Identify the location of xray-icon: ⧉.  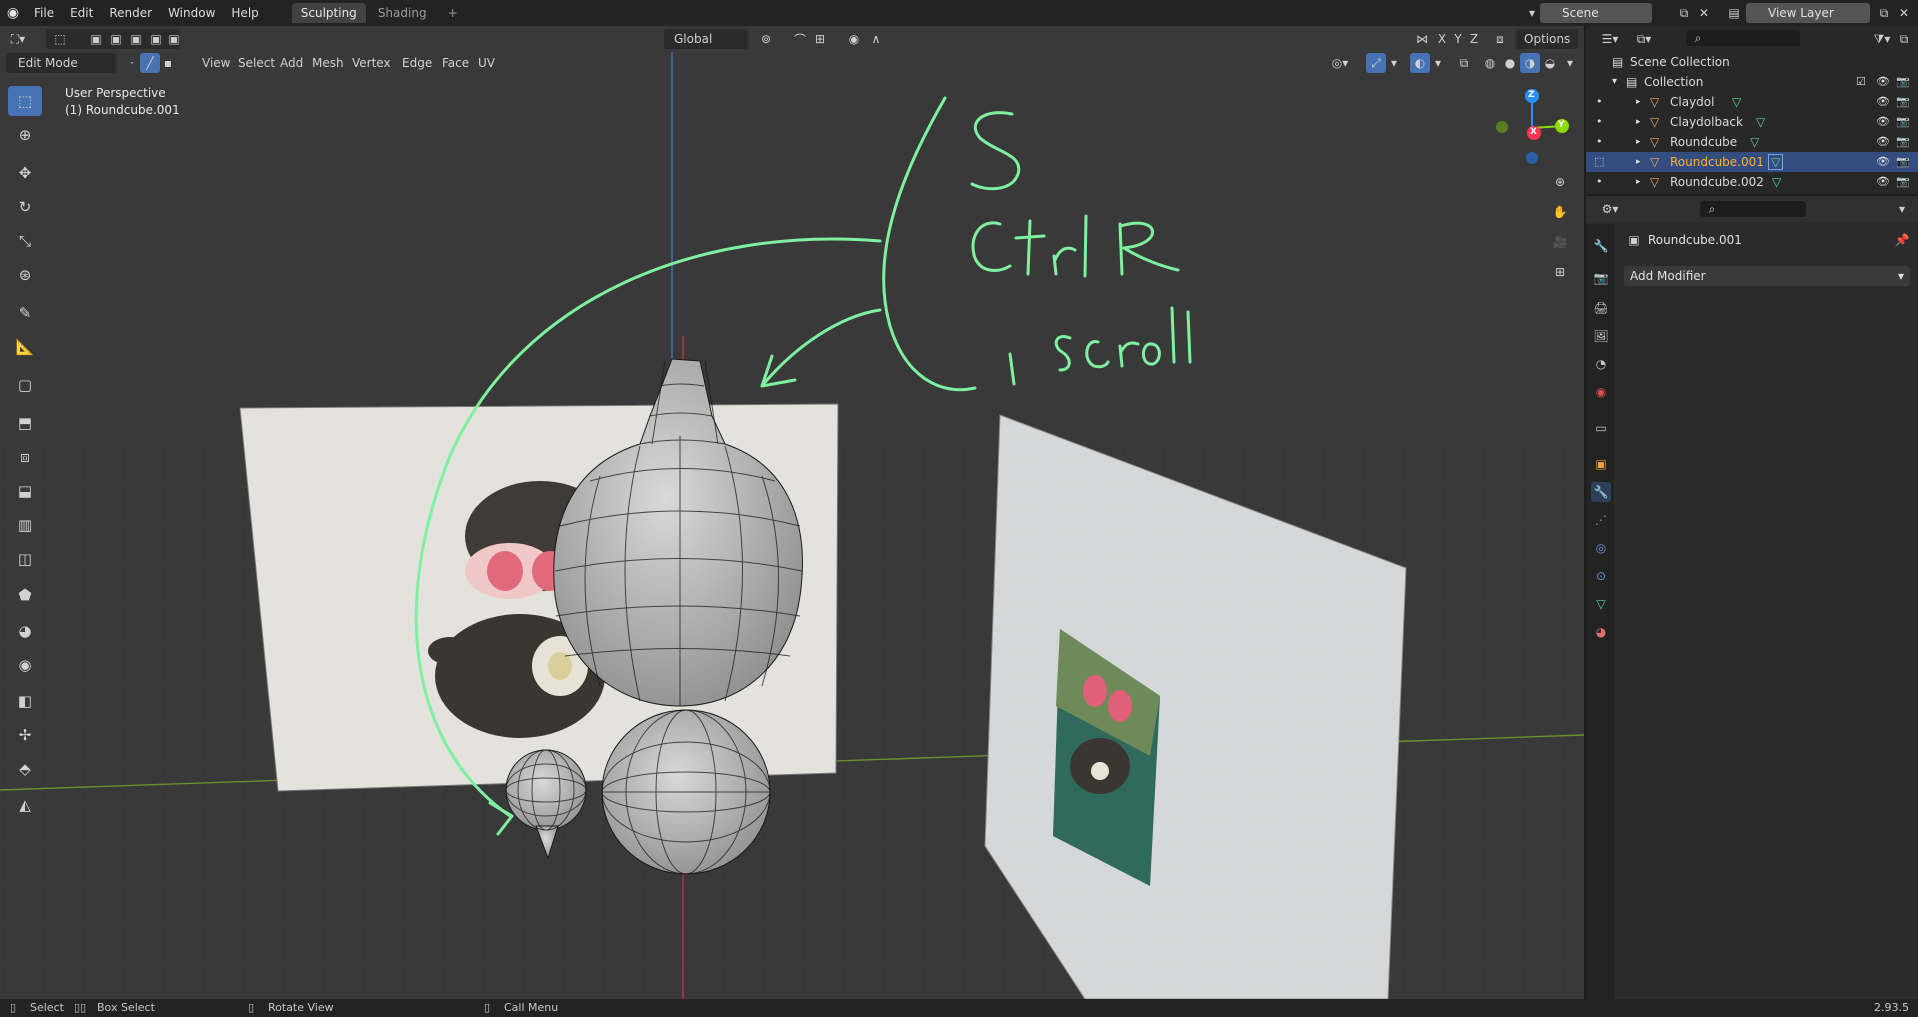
(1464, 63).